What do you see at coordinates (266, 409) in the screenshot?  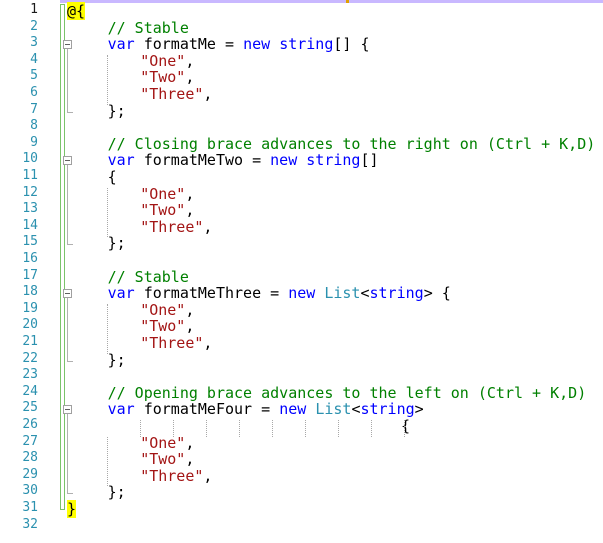 I see `code-line: var formatMeFour = new List<string>` at bounding box center [266, 409].